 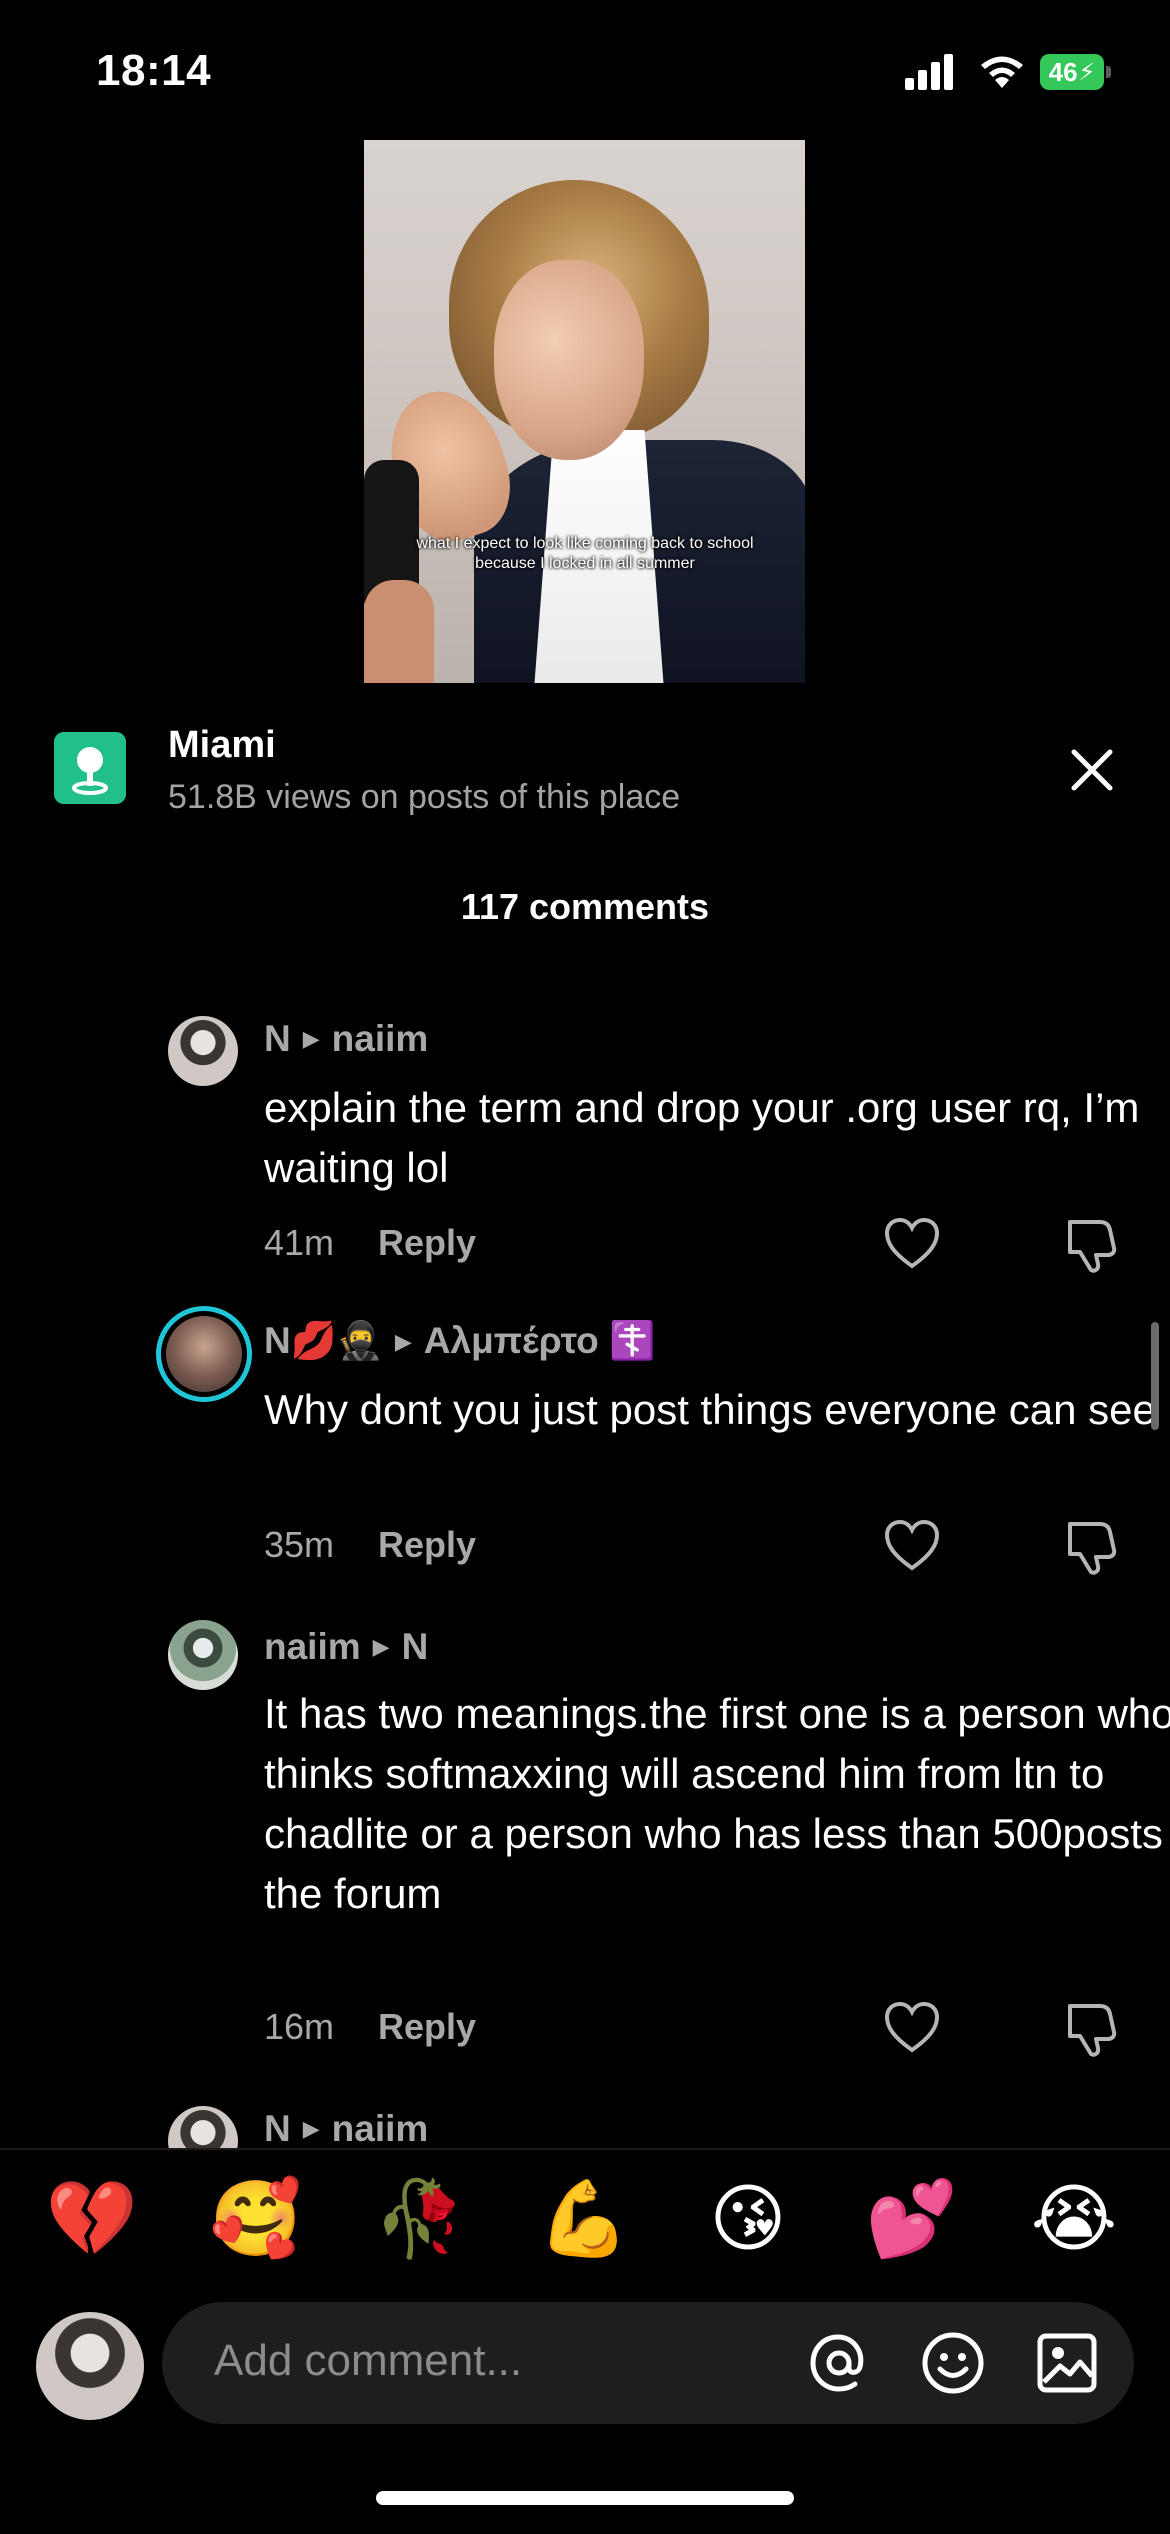 I want to click on emoji-wilted-rose: 🥀, so click(x=420, y=2219).